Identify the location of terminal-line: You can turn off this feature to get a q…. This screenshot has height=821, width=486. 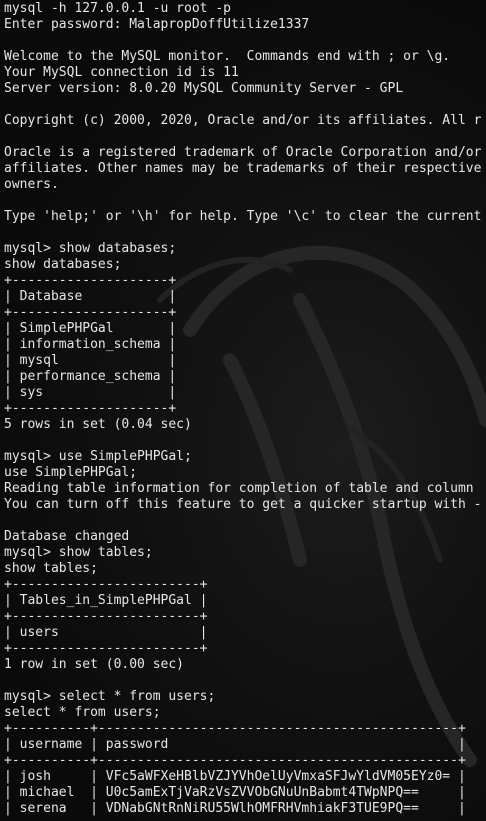
(243, 504).